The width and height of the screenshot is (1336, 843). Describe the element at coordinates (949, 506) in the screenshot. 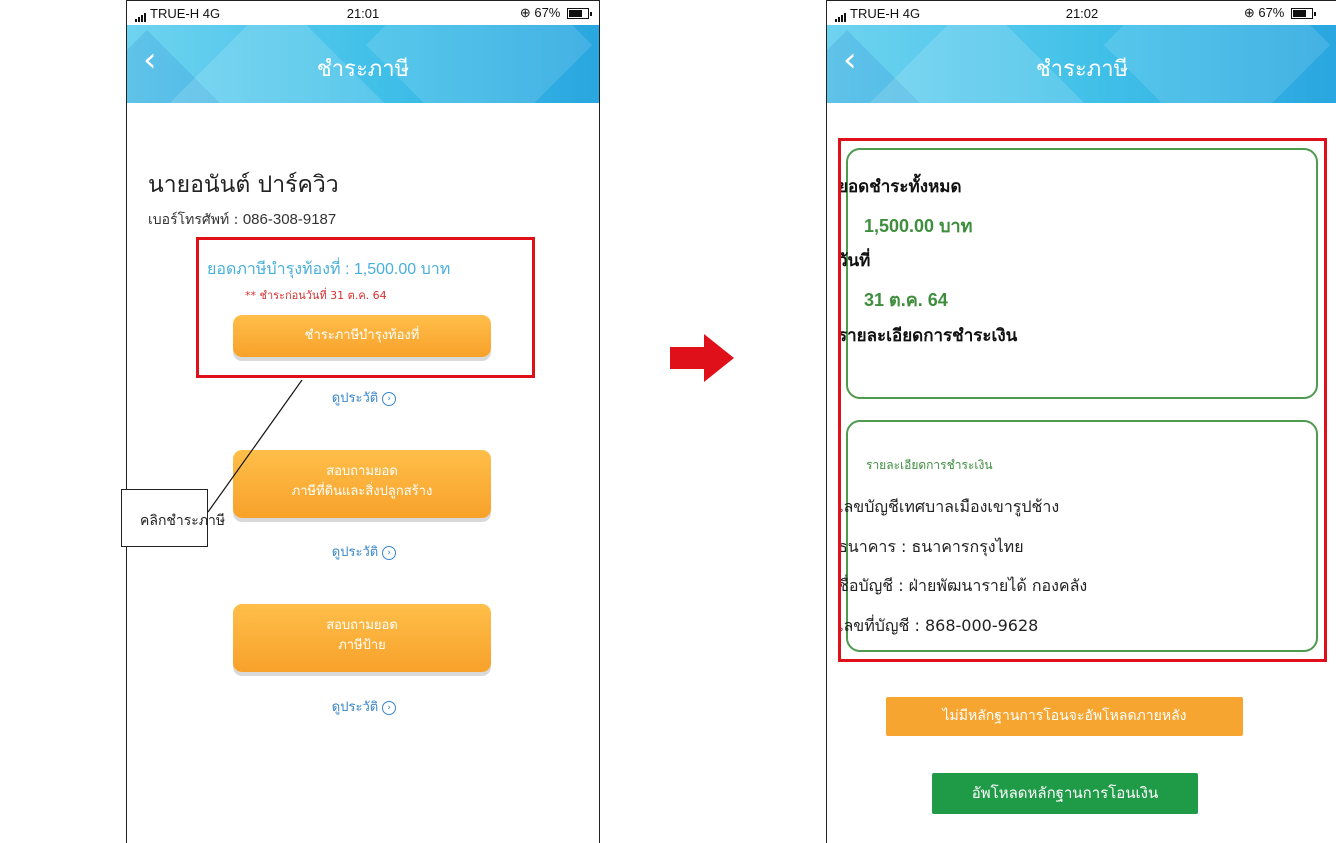

I see `account-name: เลขบัญชีเทศบาลเมืองเขารูปช้าง` at that location.